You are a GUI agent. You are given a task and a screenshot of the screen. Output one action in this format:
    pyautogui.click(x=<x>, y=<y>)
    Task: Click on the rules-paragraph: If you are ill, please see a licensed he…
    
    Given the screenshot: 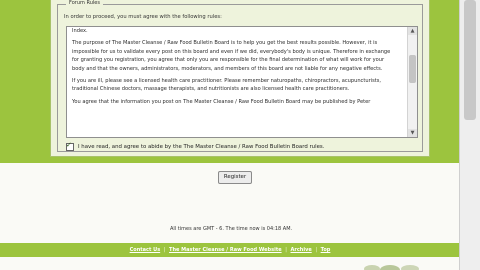 What is the action you would take?
    pyautogui.click(x=227, y=85)
    